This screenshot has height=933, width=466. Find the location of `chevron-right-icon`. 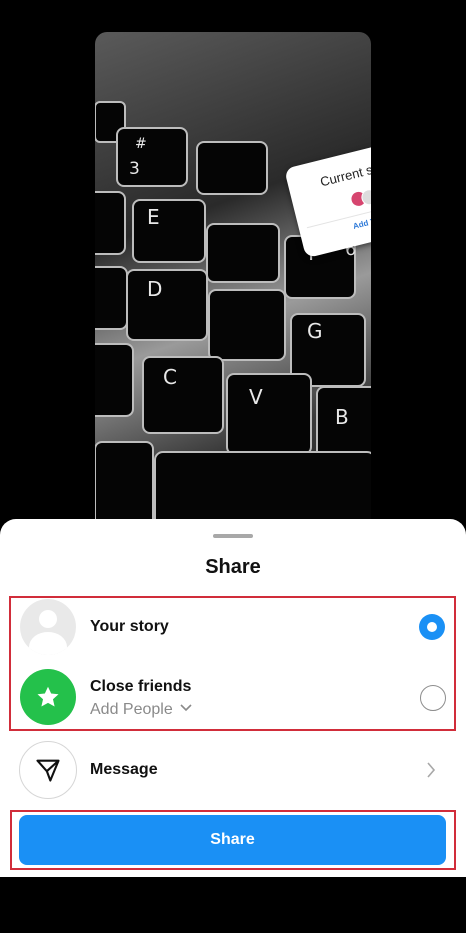

chevron-right-icon is located at coordinates (431, 770).